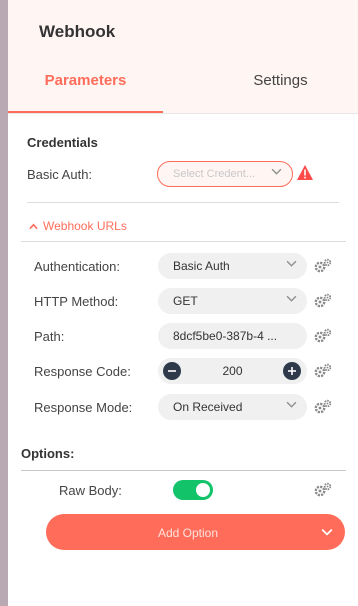 This screenshot has width=358, height=606. What do you see at coordinates (305, 175) in the screenshot?
I see `warning-icon` at bounding box center [305, 175].